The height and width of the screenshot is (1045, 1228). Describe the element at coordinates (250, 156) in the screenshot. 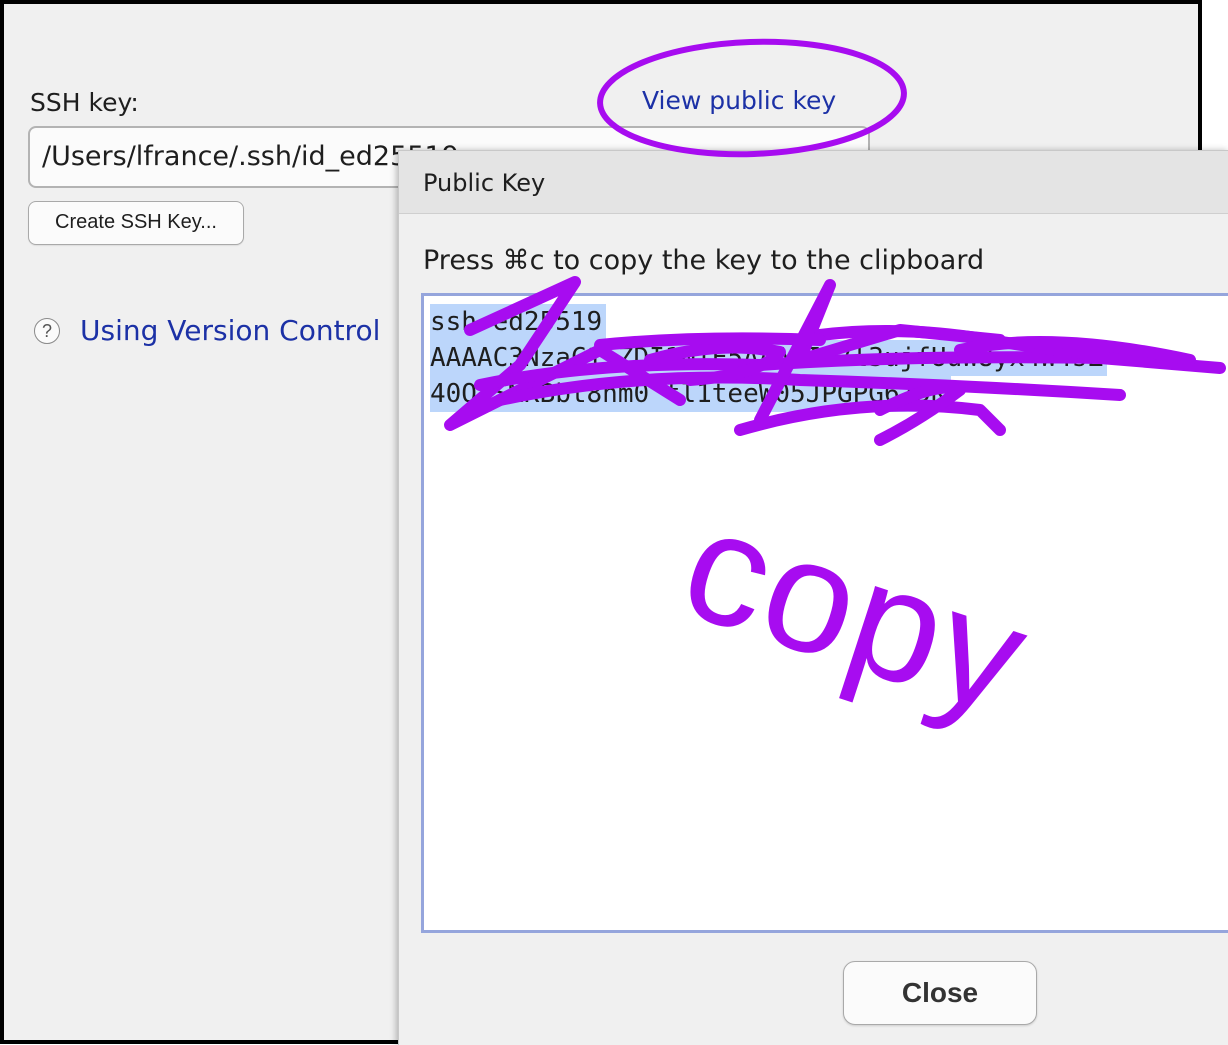

I see `ssh-key-path-text: /Users/lfrance/.ssh/id_ed25519` at that location.